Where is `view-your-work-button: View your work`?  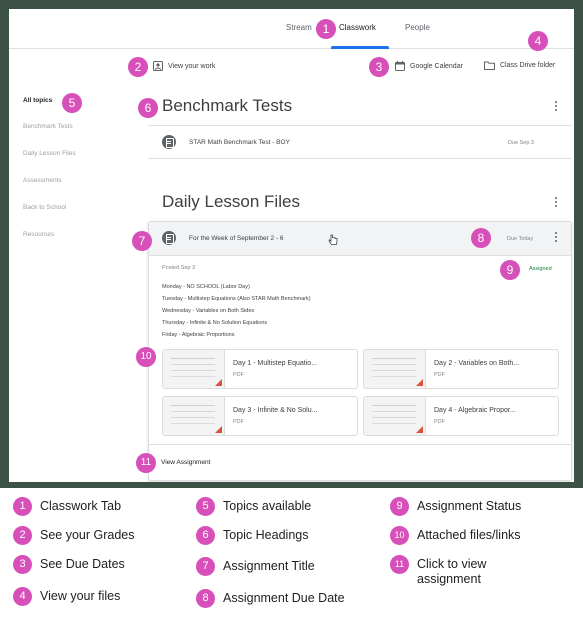
view-your-work-button: View your work is located at coordinates (184, 66).